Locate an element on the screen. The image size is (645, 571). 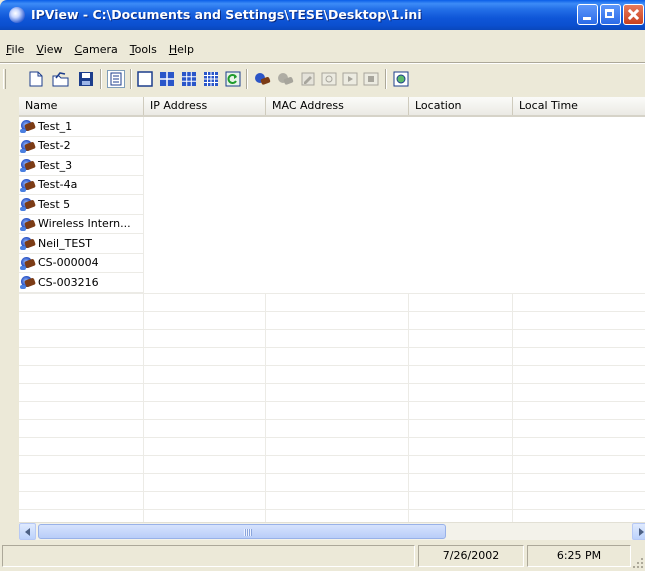
disconnect-camera-icon is located at coordinates (285, 79).